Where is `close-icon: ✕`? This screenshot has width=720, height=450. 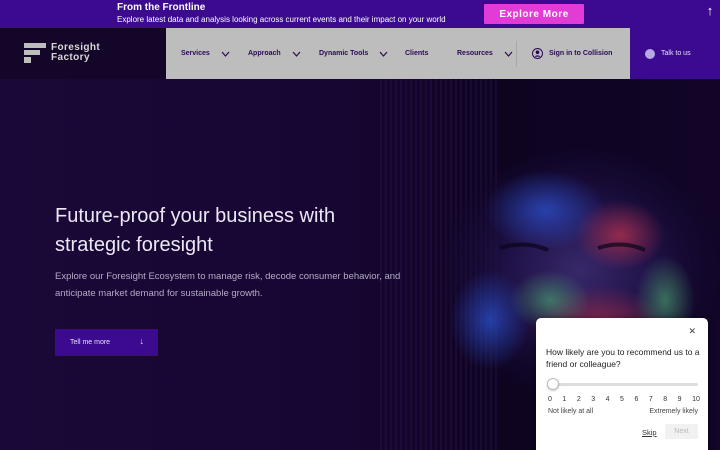 close-icon: ✕ is located at coordinates (692, 331).